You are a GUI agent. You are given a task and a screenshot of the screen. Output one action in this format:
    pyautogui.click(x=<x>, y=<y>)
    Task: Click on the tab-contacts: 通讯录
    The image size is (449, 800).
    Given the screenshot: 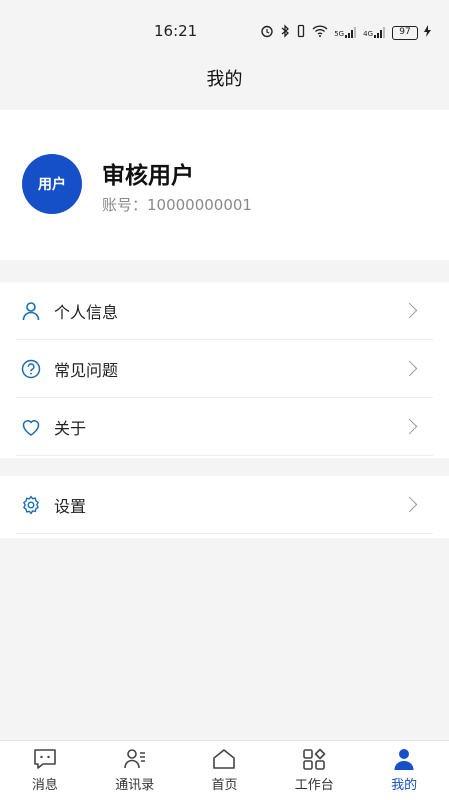 What is the action you would take?
    pyautogui.click(x=135, y=770)
    